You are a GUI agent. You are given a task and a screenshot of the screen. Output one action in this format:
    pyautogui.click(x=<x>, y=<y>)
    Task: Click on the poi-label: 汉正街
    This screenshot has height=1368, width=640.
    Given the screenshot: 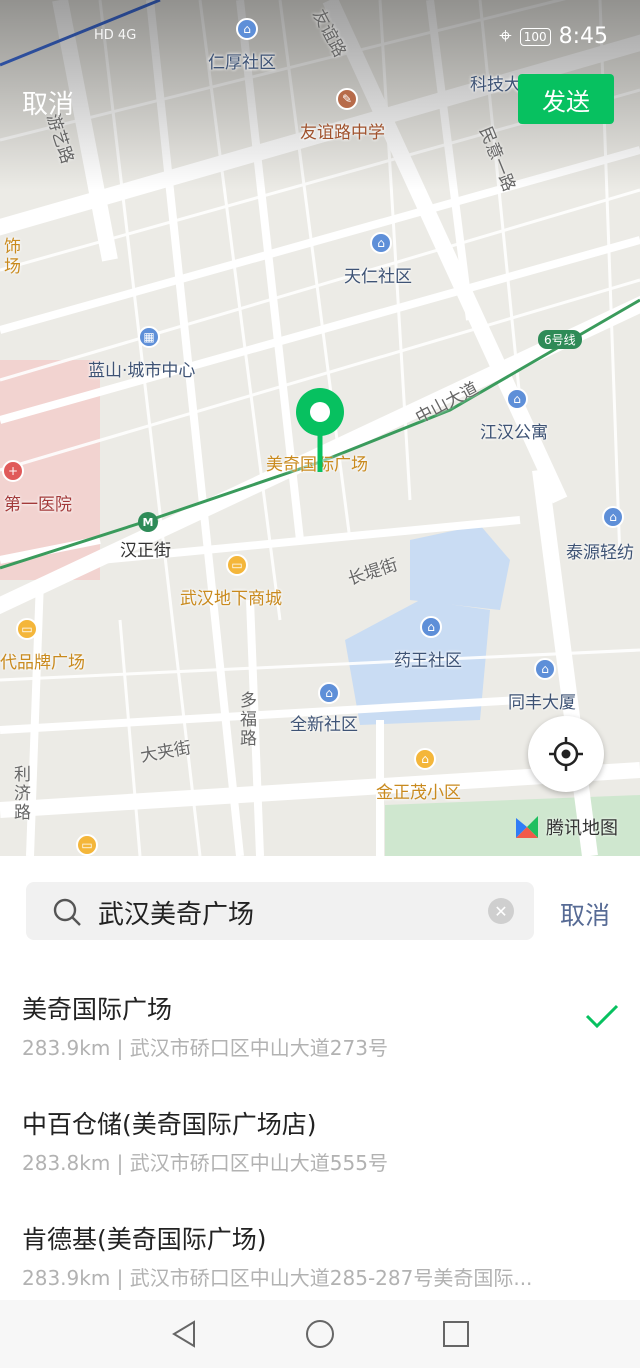 What is the action you would take?
    pyautogui.click(x=145, y=551)
    